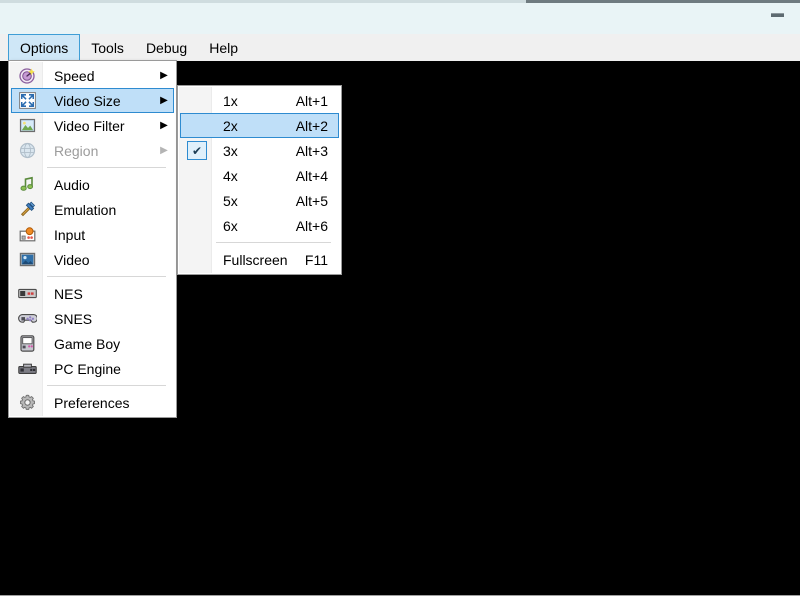 The width and height of the screenshot is (800, 600). Describe the element at coordinates (27, 234) in the screenshot. I see `input-icon` at that location.